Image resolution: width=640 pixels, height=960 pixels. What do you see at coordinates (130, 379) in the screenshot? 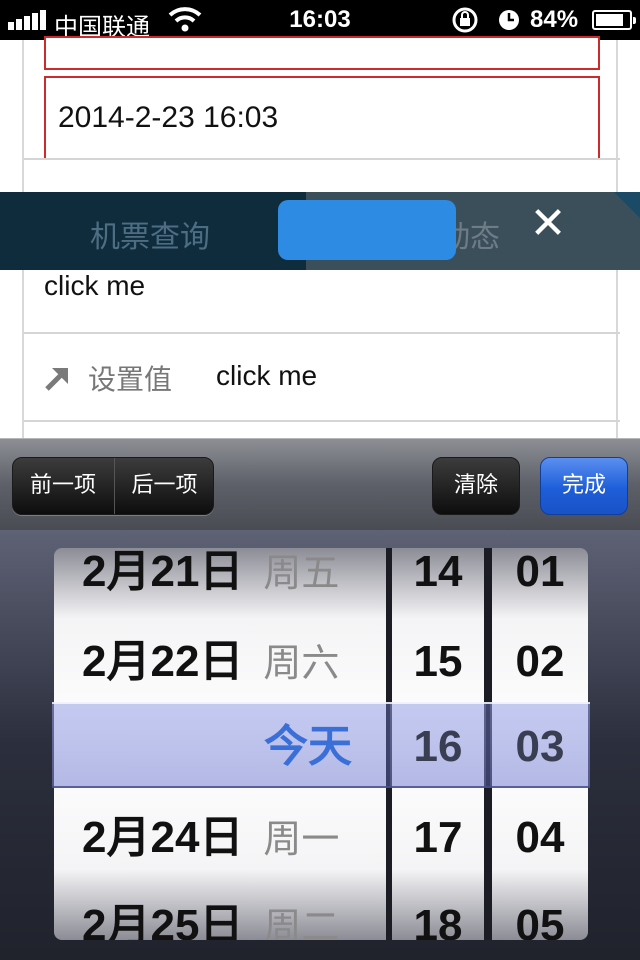
I see `set-value-label: 设置值` at bounding box center [130, 379].